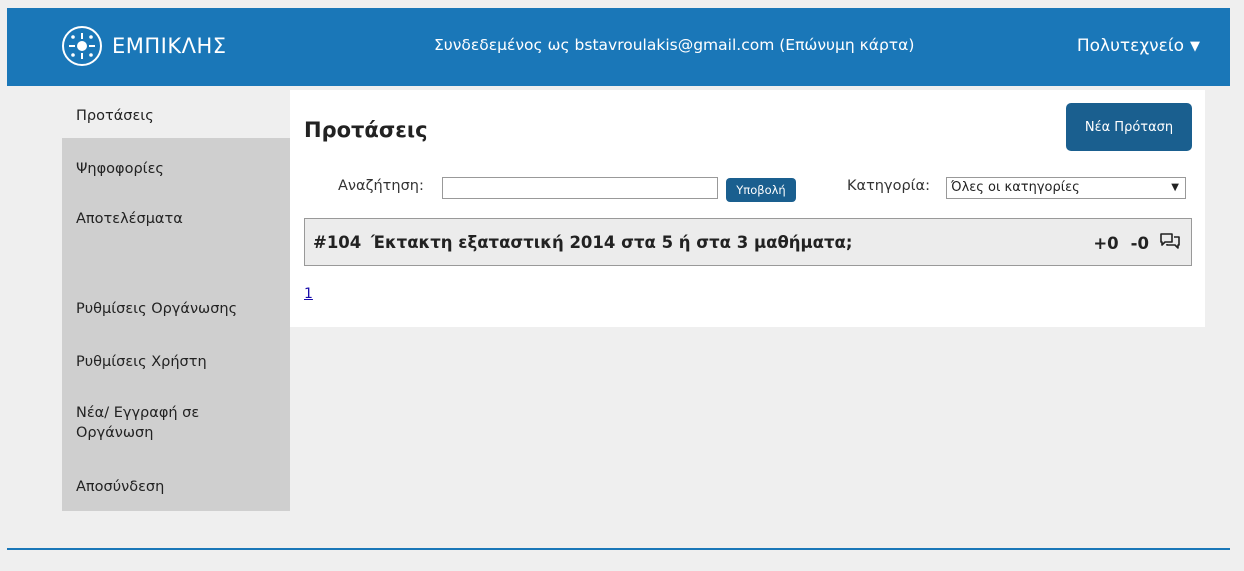  What do you see at coordinates (888, 186) in the screenshot?
I see `category-label: Κατηγορία:` at bounding box center [888, 186].